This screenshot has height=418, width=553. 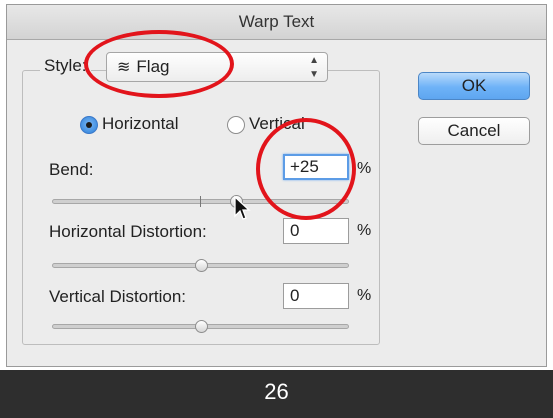 I want to click on ok-button: OK, so click(x=474, y=86).